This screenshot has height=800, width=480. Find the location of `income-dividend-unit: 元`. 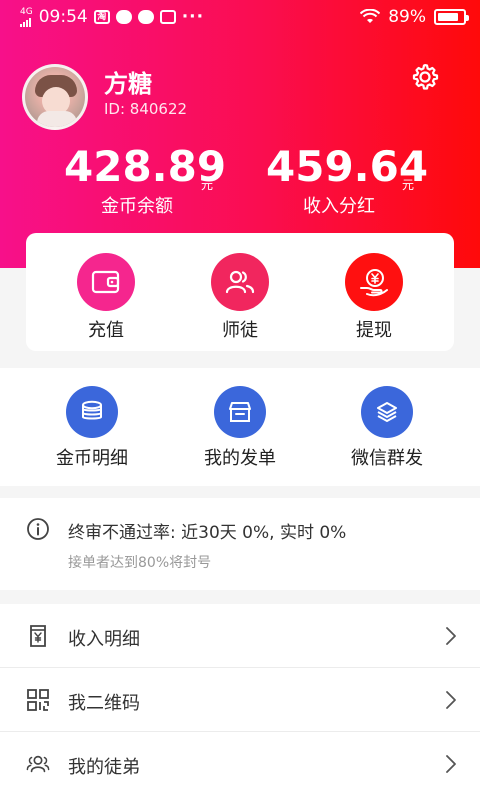

income-dividend-unit: 元 is located at coordinates (408, 185).